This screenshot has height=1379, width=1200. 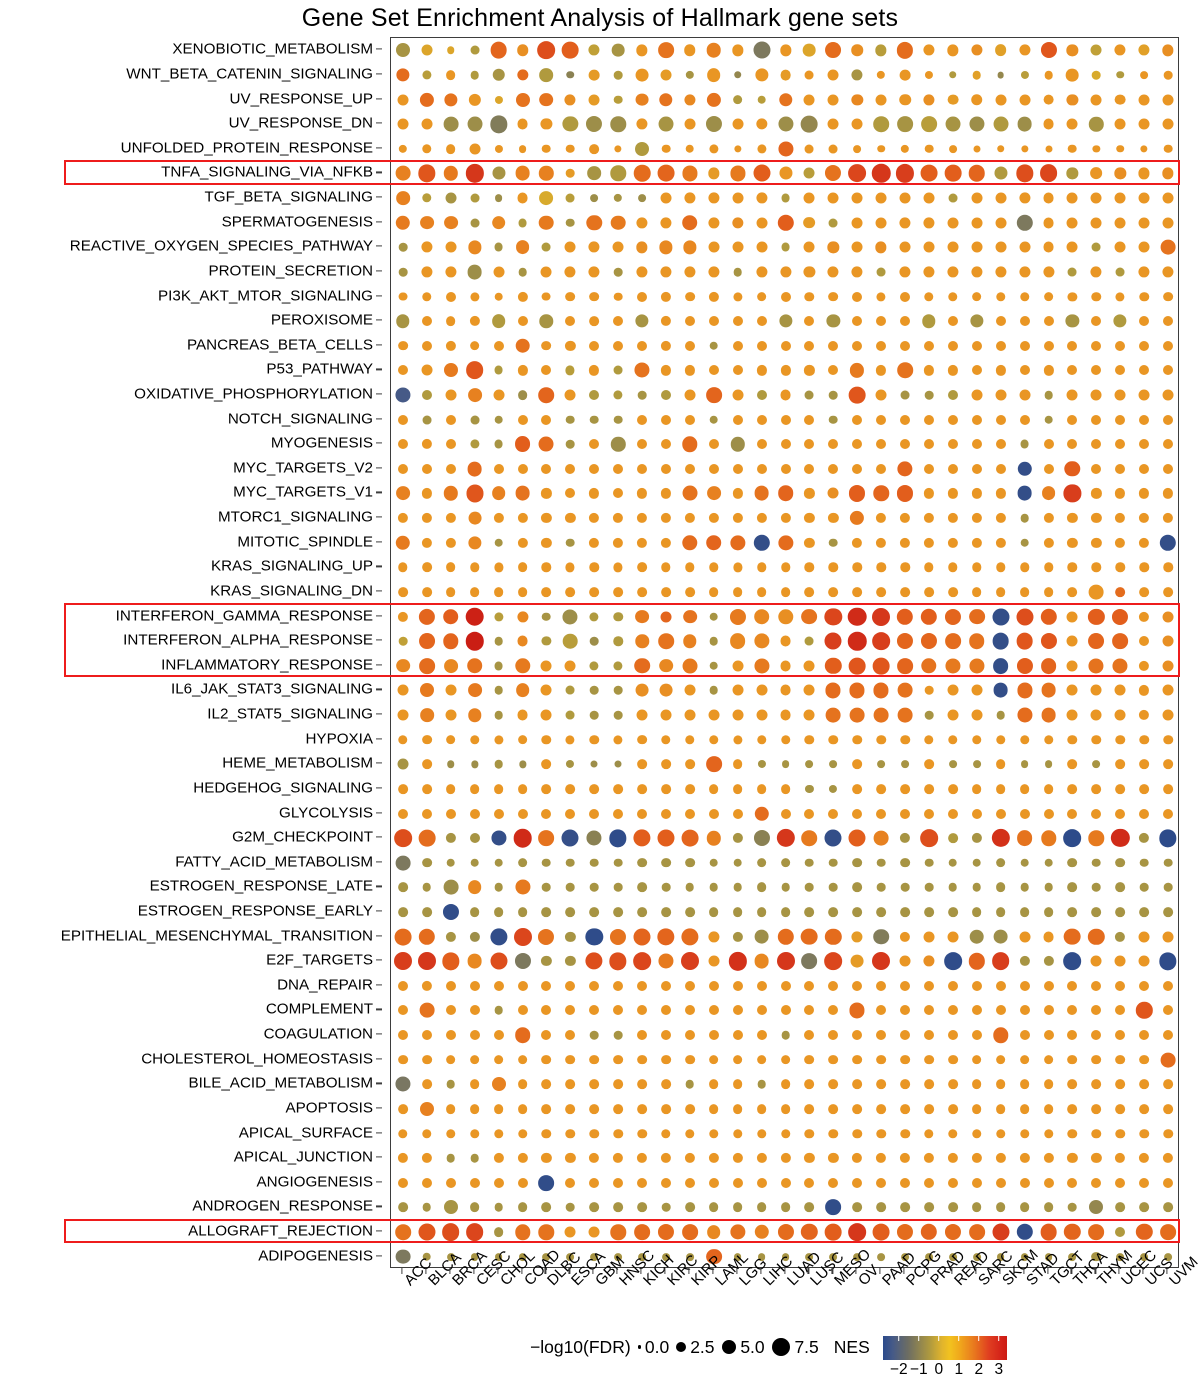 What do you see at coordinates (303, 1157) in the screenshot?
I see `y-tick-label: APICAL_JUNCTION` at bounding box center [303, 1157].